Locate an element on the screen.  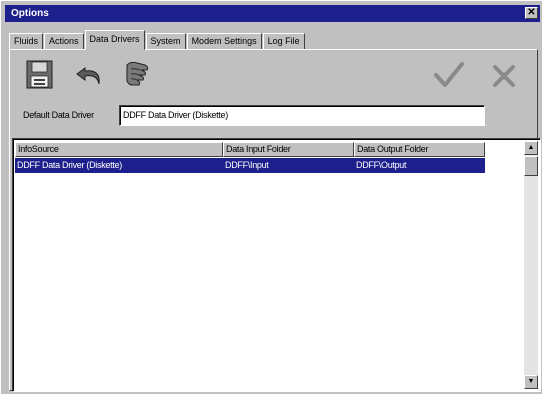
cell-infosource: DDFF Data Driver (Diskette) is located at coordinates (69, 165).